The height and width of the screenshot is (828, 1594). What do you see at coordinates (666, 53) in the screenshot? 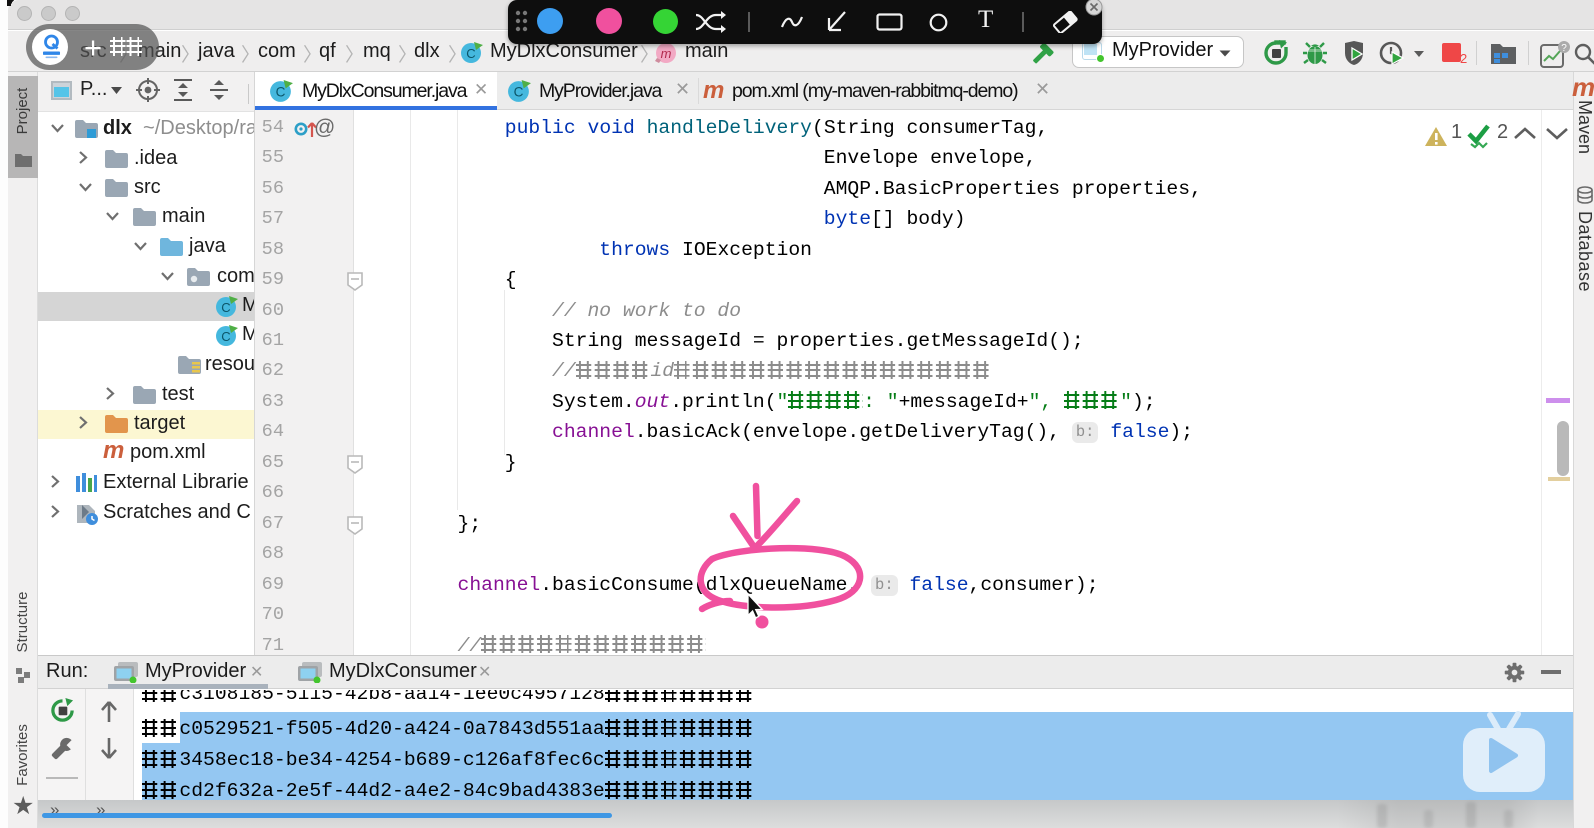
I see `svg-text: m` at bounding box center [666, 53].